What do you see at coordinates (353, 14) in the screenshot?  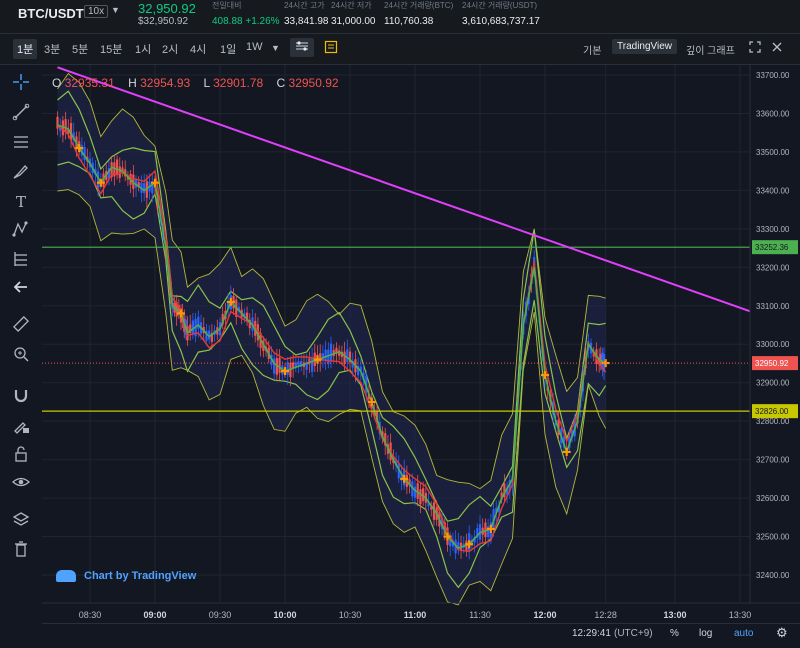 I see `stat-low: 24시간 저가 31,000.00` at bounding box center [353, 14].